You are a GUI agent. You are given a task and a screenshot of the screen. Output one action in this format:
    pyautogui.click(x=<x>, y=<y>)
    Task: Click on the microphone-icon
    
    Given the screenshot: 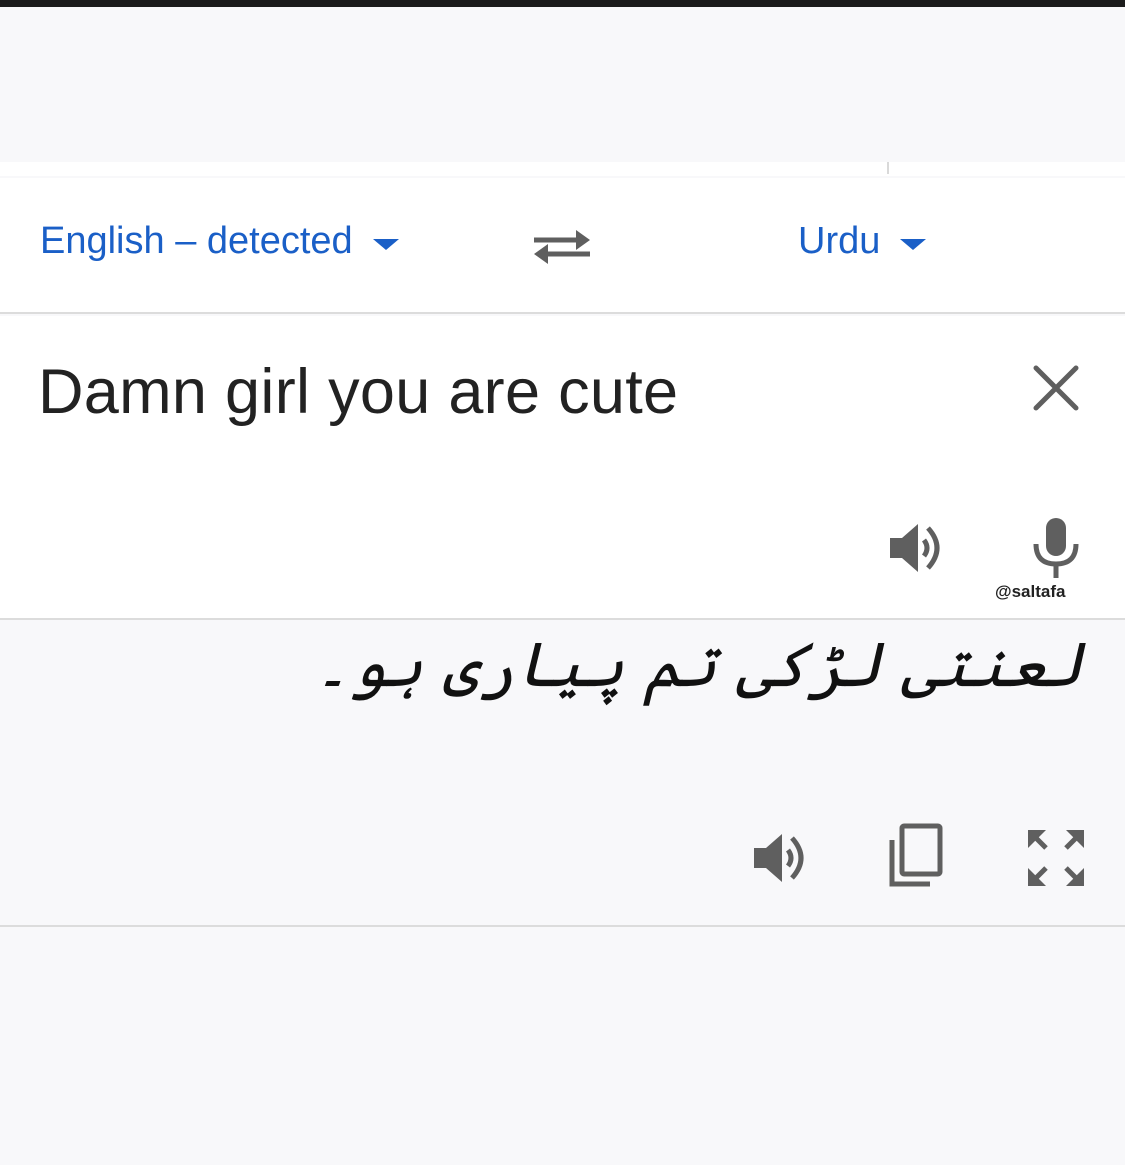 What is the action you would take?
    pyautogui.click(x=1056, y=549)
    